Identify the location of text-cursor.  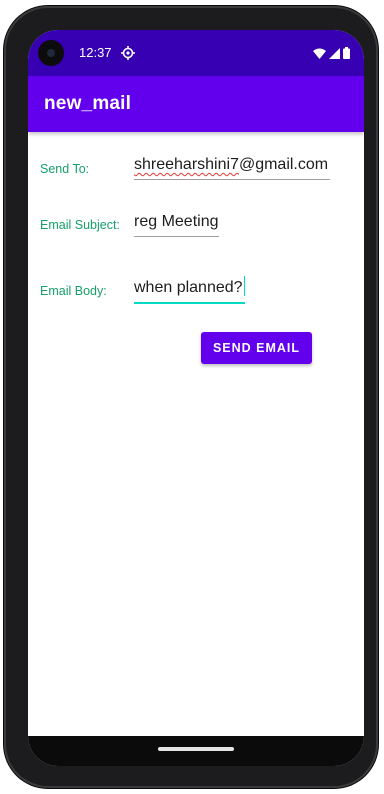
(244, 286).